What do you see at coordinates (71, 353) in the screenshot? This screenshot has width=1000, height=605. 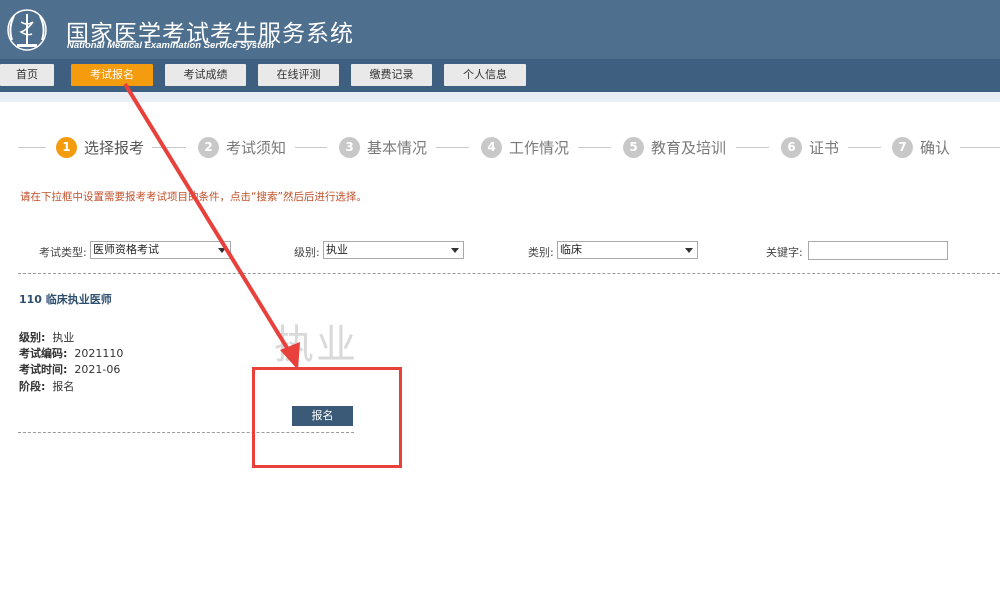 I see `exam-code: 考试编码: 2021110` at bounding box center [71, 353].